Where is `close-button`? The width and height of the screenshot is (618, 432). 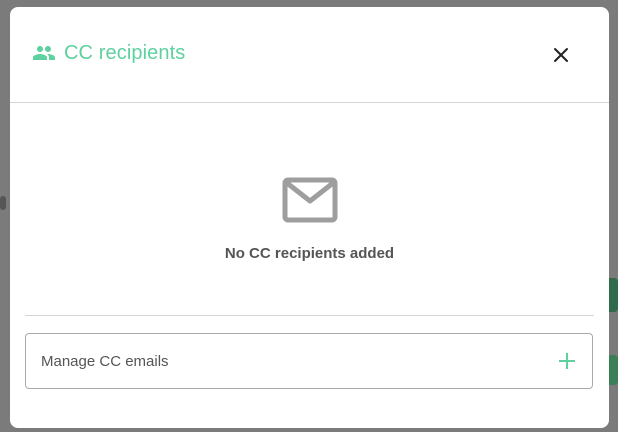
close-button is located at coordinates (561, 55).